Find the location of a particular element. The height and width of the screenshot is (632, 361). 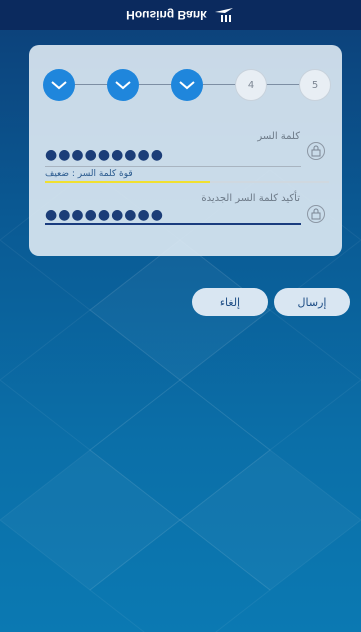

step-3-complete is located at coordinates (187, 85).